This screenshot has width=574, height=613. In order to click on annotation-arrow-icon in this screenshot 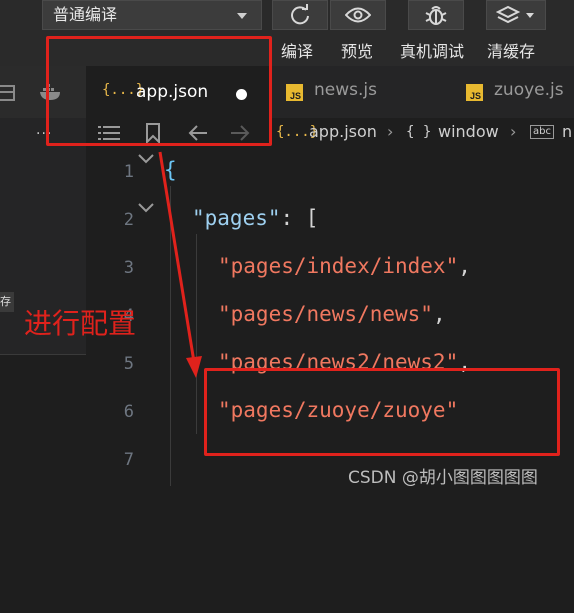, I will do `click(180, 264)`.